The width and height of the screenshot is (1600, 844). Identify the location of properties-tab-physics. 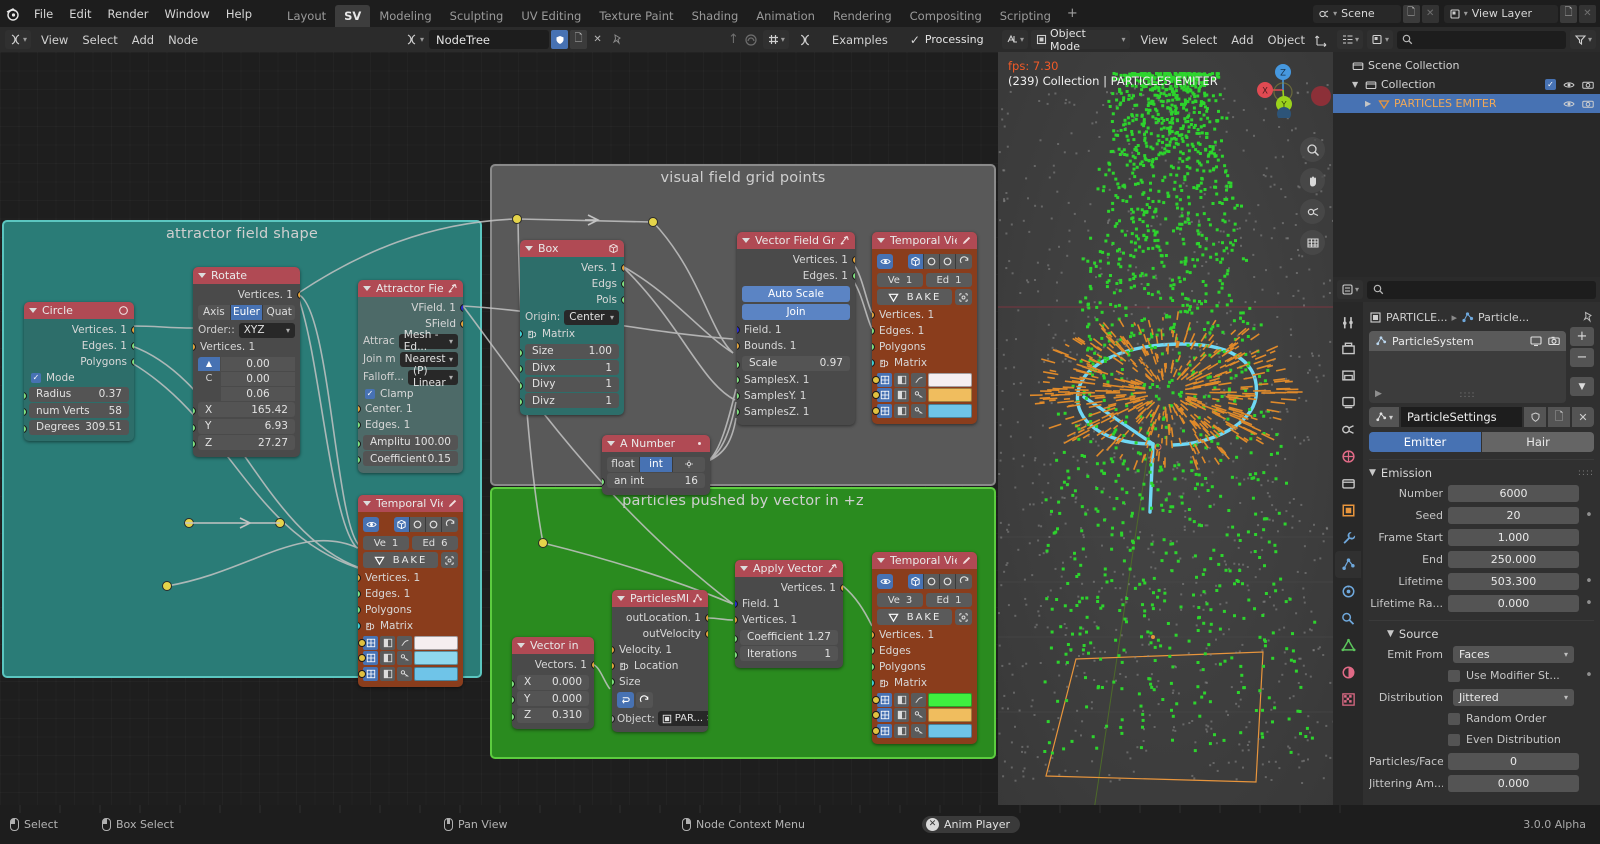
(1348, 591).